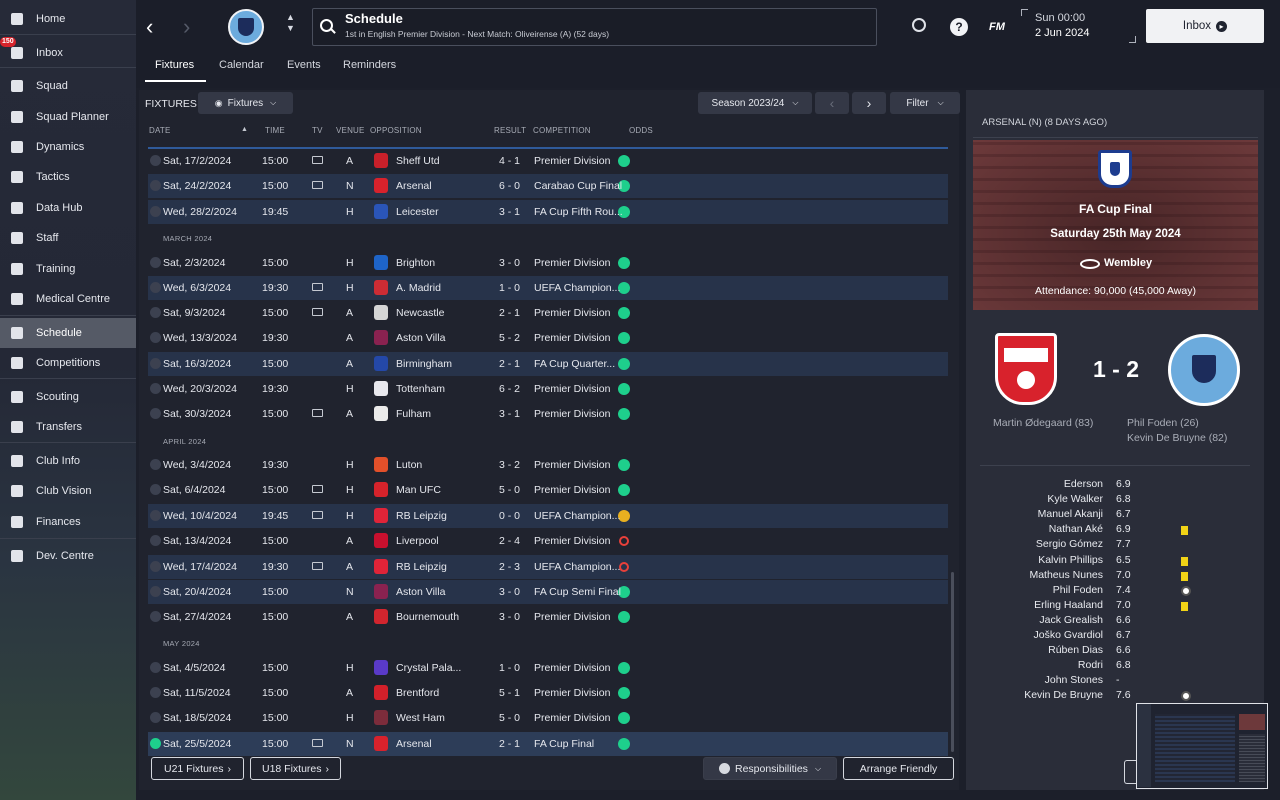 This screenshot has width=1280, height=800. Describe the element at coordinates (997, 27) in the screenshot. I see `fm-logo: FM` at that location.